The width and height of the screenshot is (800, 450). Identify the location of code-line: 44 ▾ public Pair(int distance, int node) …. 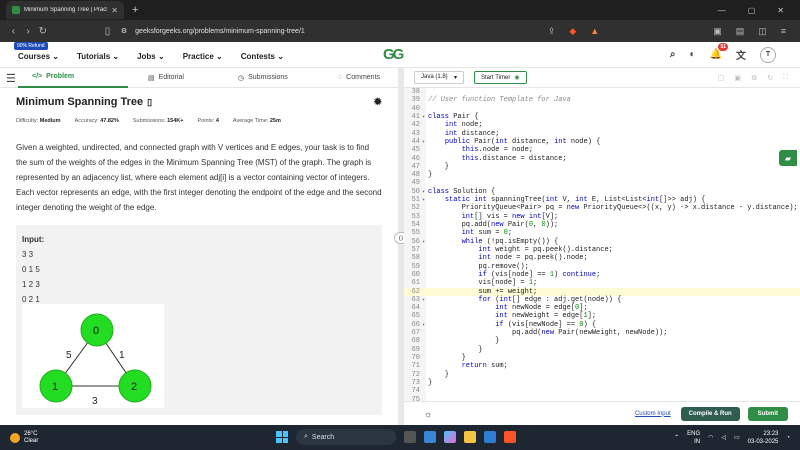
(602, 142).